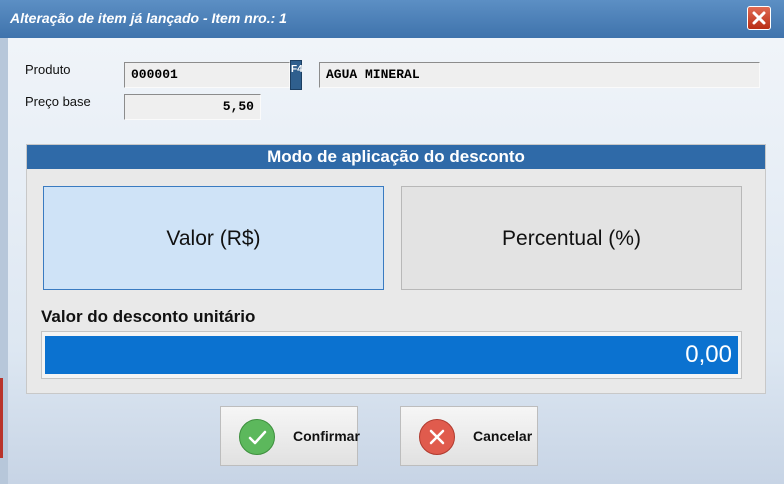 This screenshot has height=484, width=784. What do you see at coordinates (148, 316) in the screenshot?
I see `discount-value-label: Valor do desconto unitário` at bounding box center [148, 316].